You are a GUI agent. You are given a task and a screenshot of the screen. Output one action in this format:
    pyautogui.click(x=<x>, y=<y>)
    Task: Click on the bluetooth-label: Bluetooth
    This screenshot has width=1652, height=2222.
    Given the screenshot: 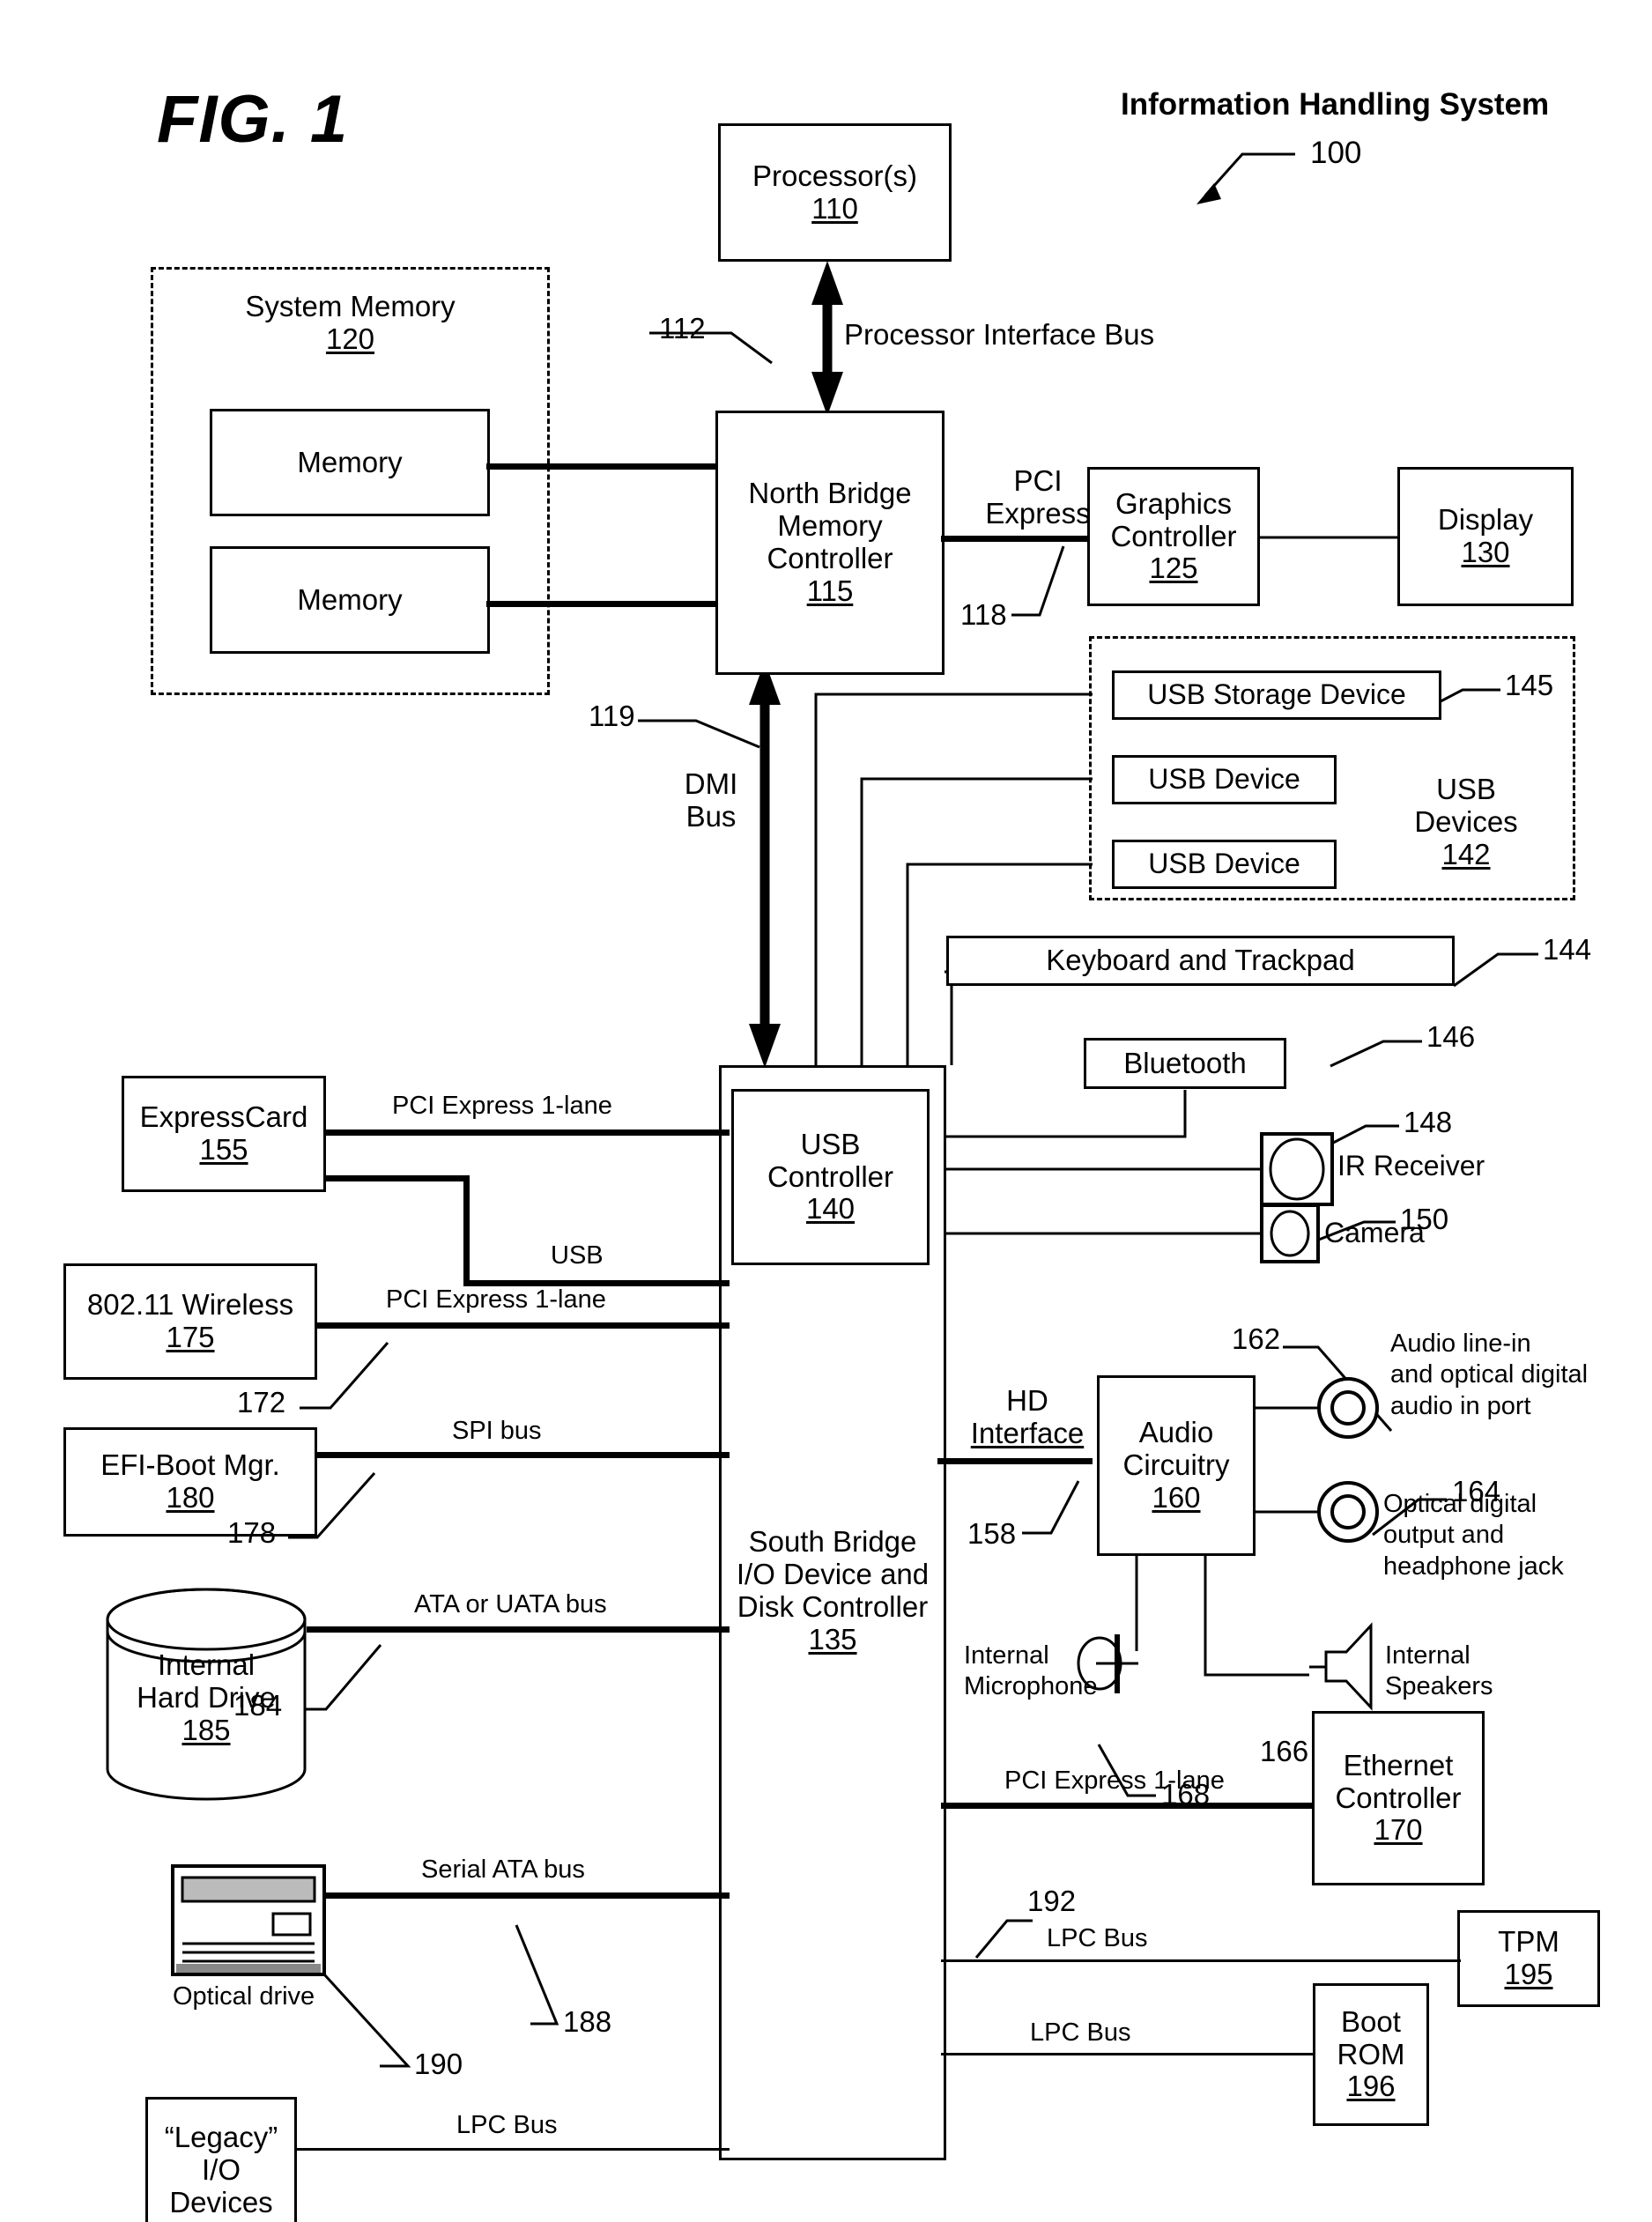 What is the action you would take?
    pyautogui.click(x=1185, y=1062)
    